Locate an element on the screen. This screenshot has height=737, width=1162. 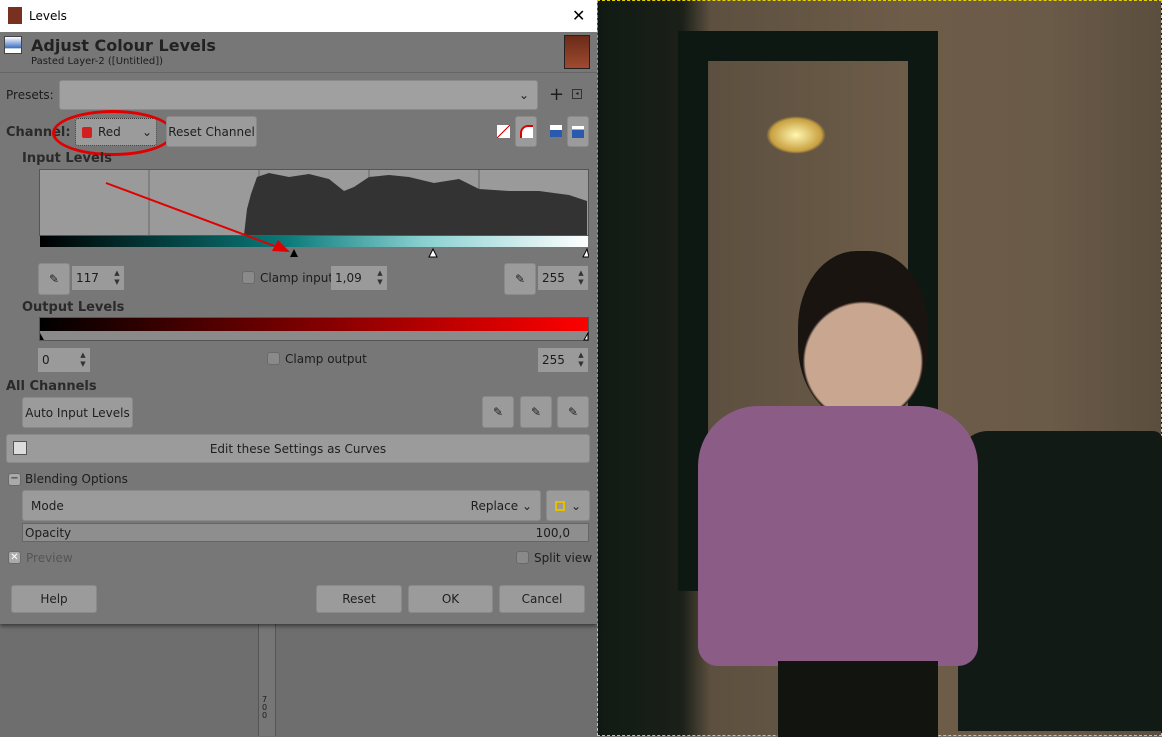
auto-input-levels-label: Auto Input Levels is located at coordinates (77, 412).